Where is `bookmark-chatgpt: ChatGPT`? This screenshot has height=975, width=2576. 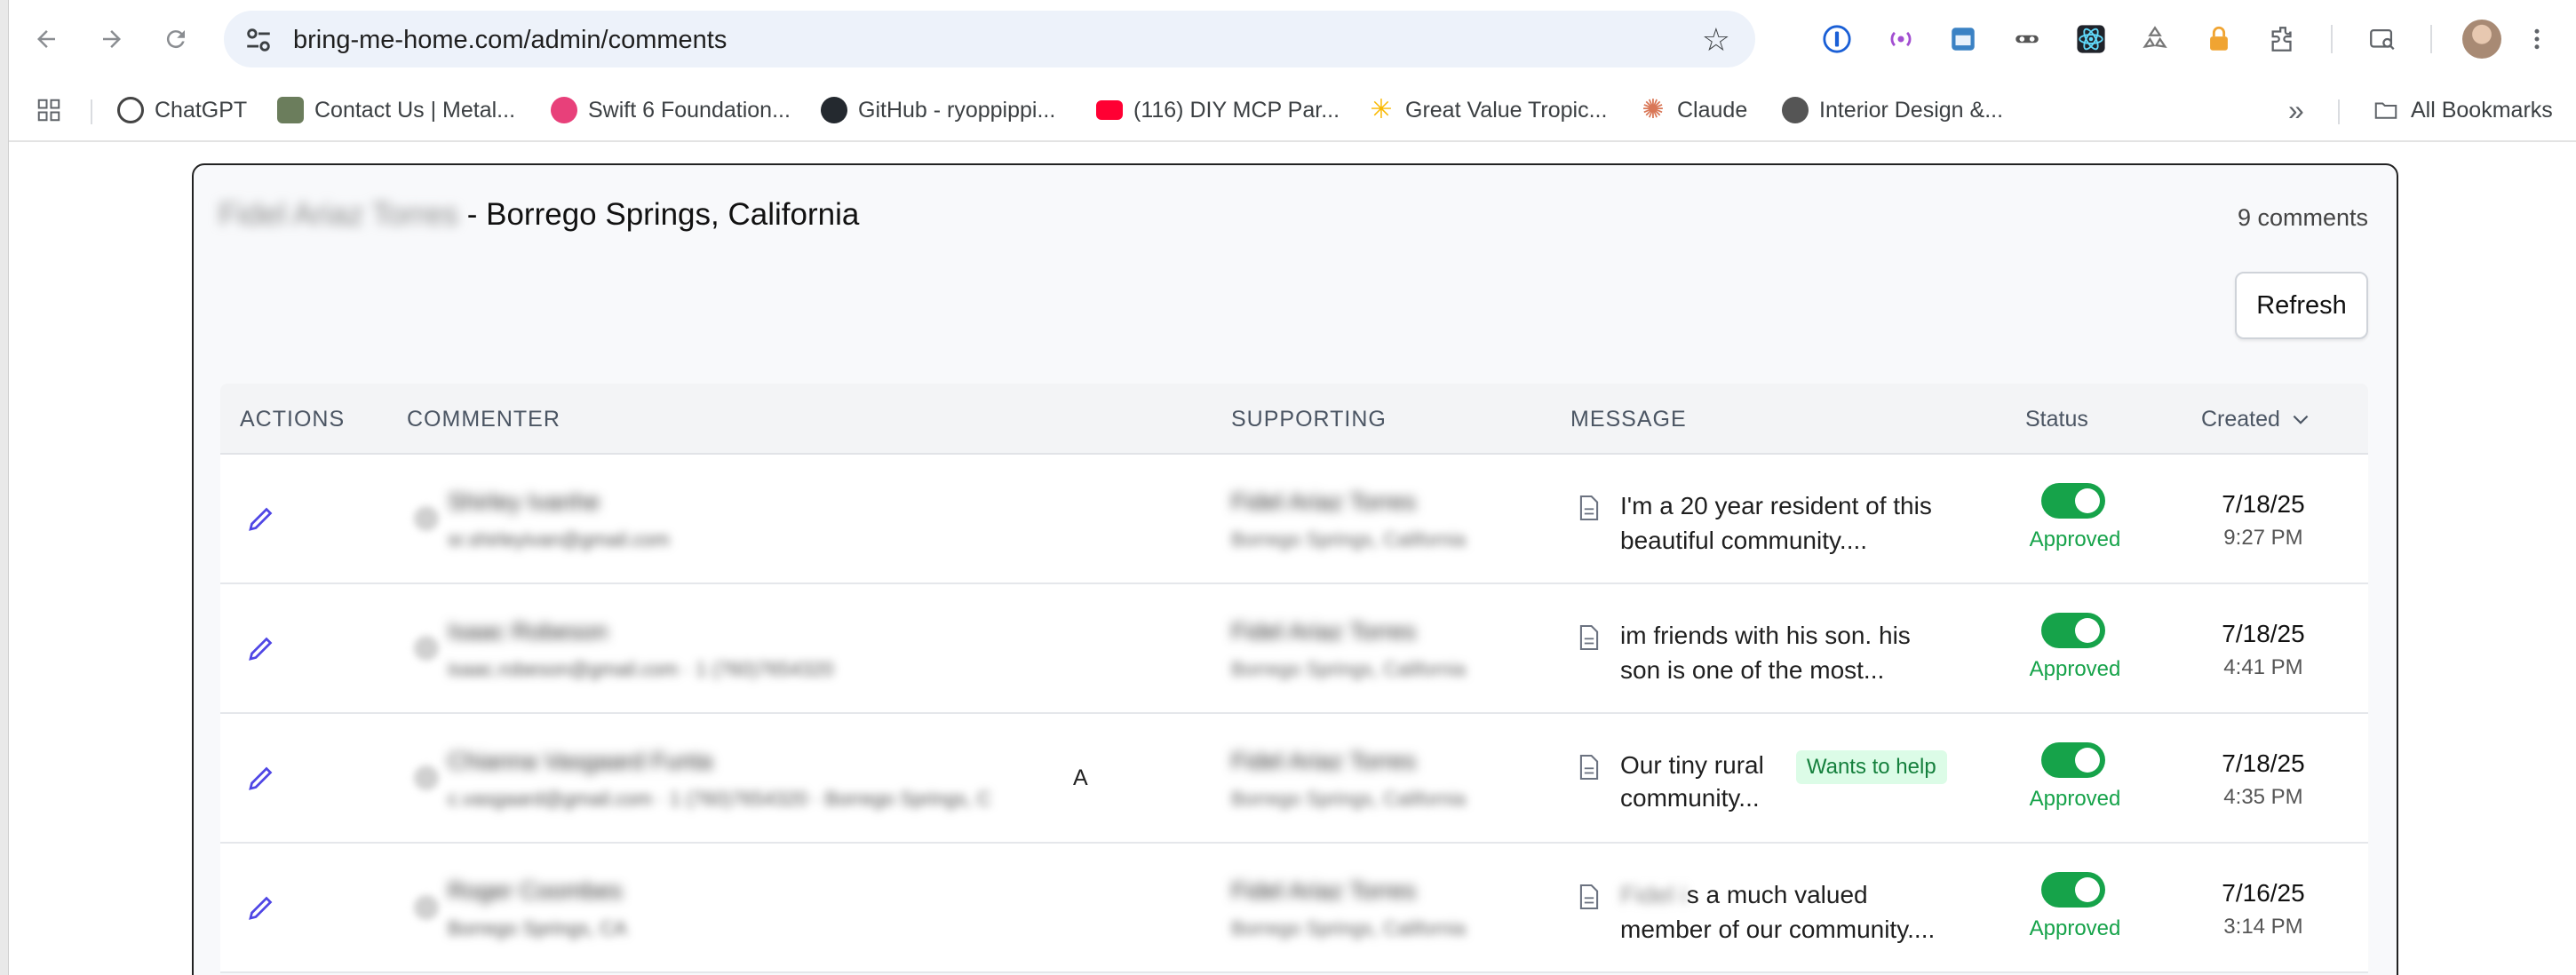 bookmark-chatgpt: ChatGPT is located at coordinates (182, 110).